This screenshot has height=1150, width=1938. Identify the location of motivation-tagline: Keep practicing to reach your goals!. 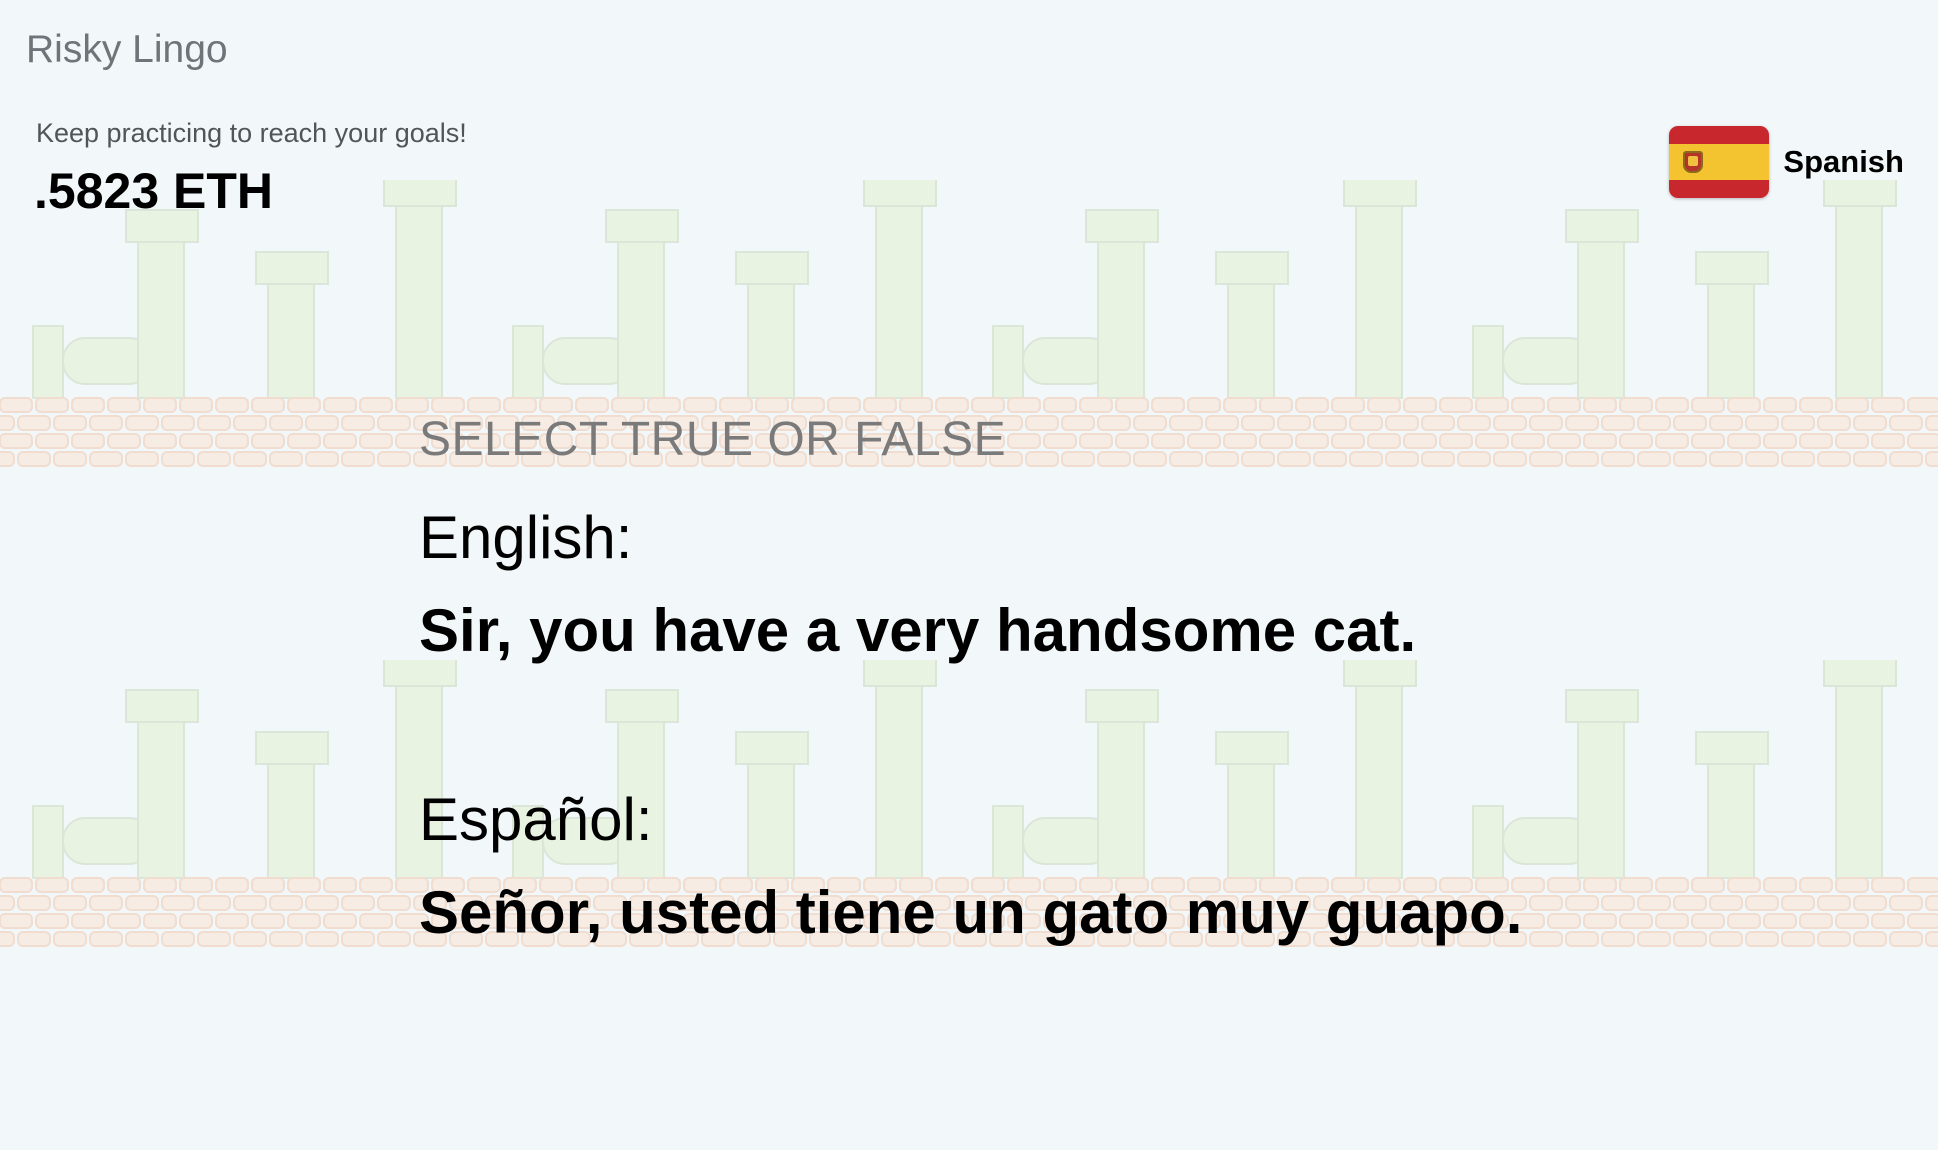
(251, 133).